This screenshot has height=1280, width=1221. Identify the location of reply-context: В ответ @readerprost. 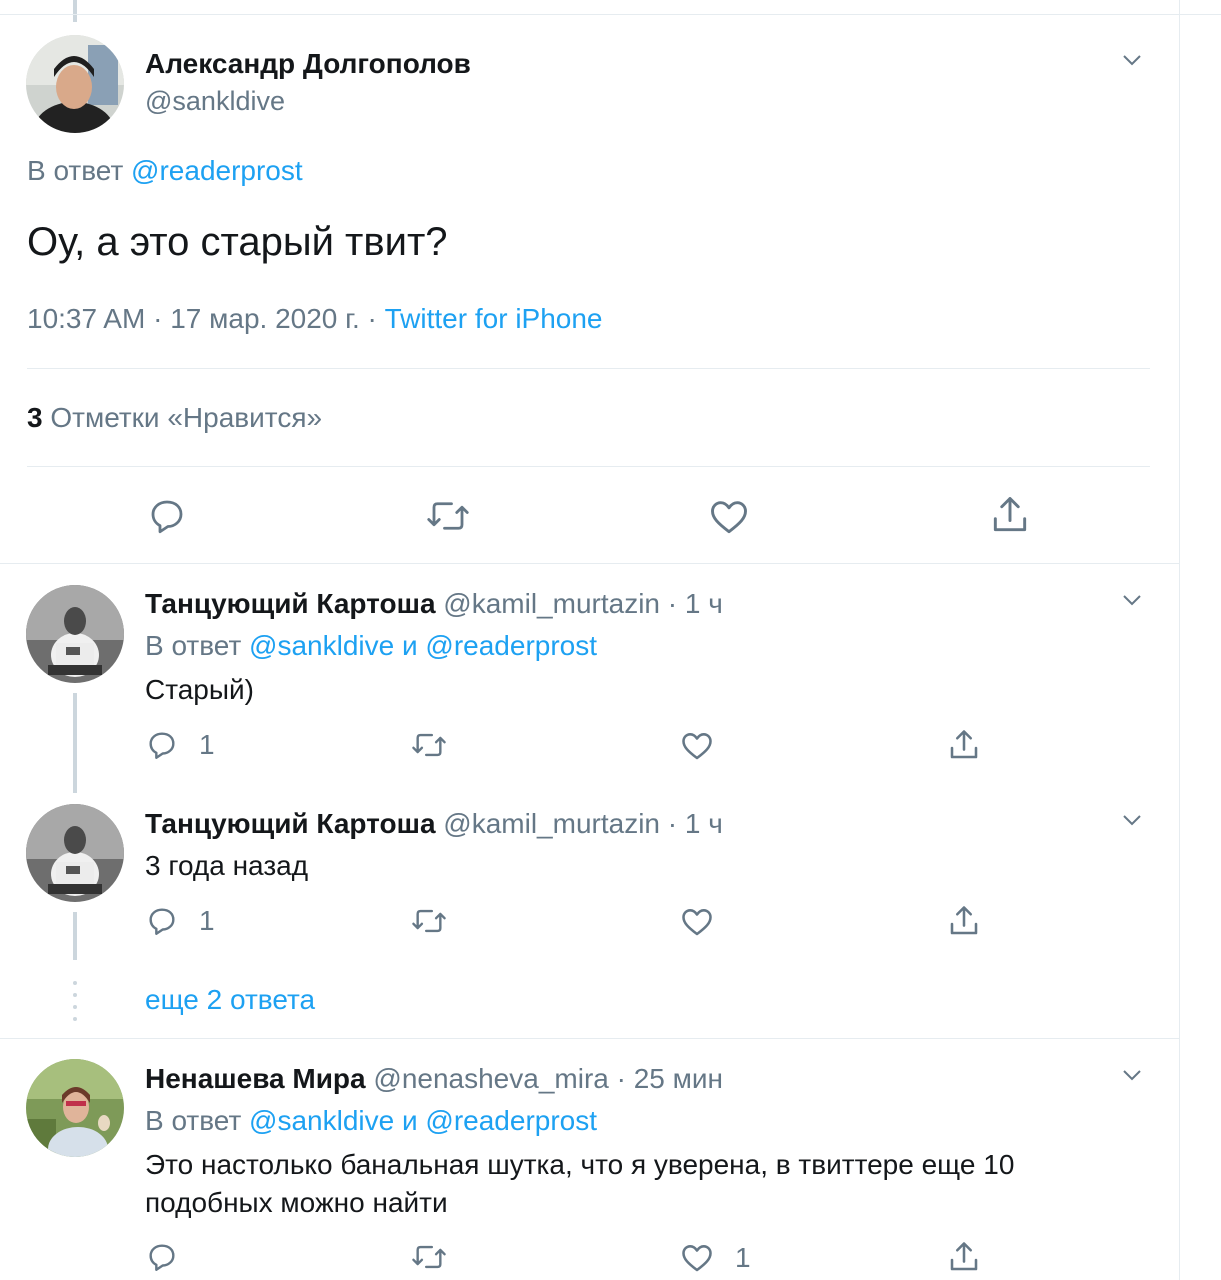
(165, 171).